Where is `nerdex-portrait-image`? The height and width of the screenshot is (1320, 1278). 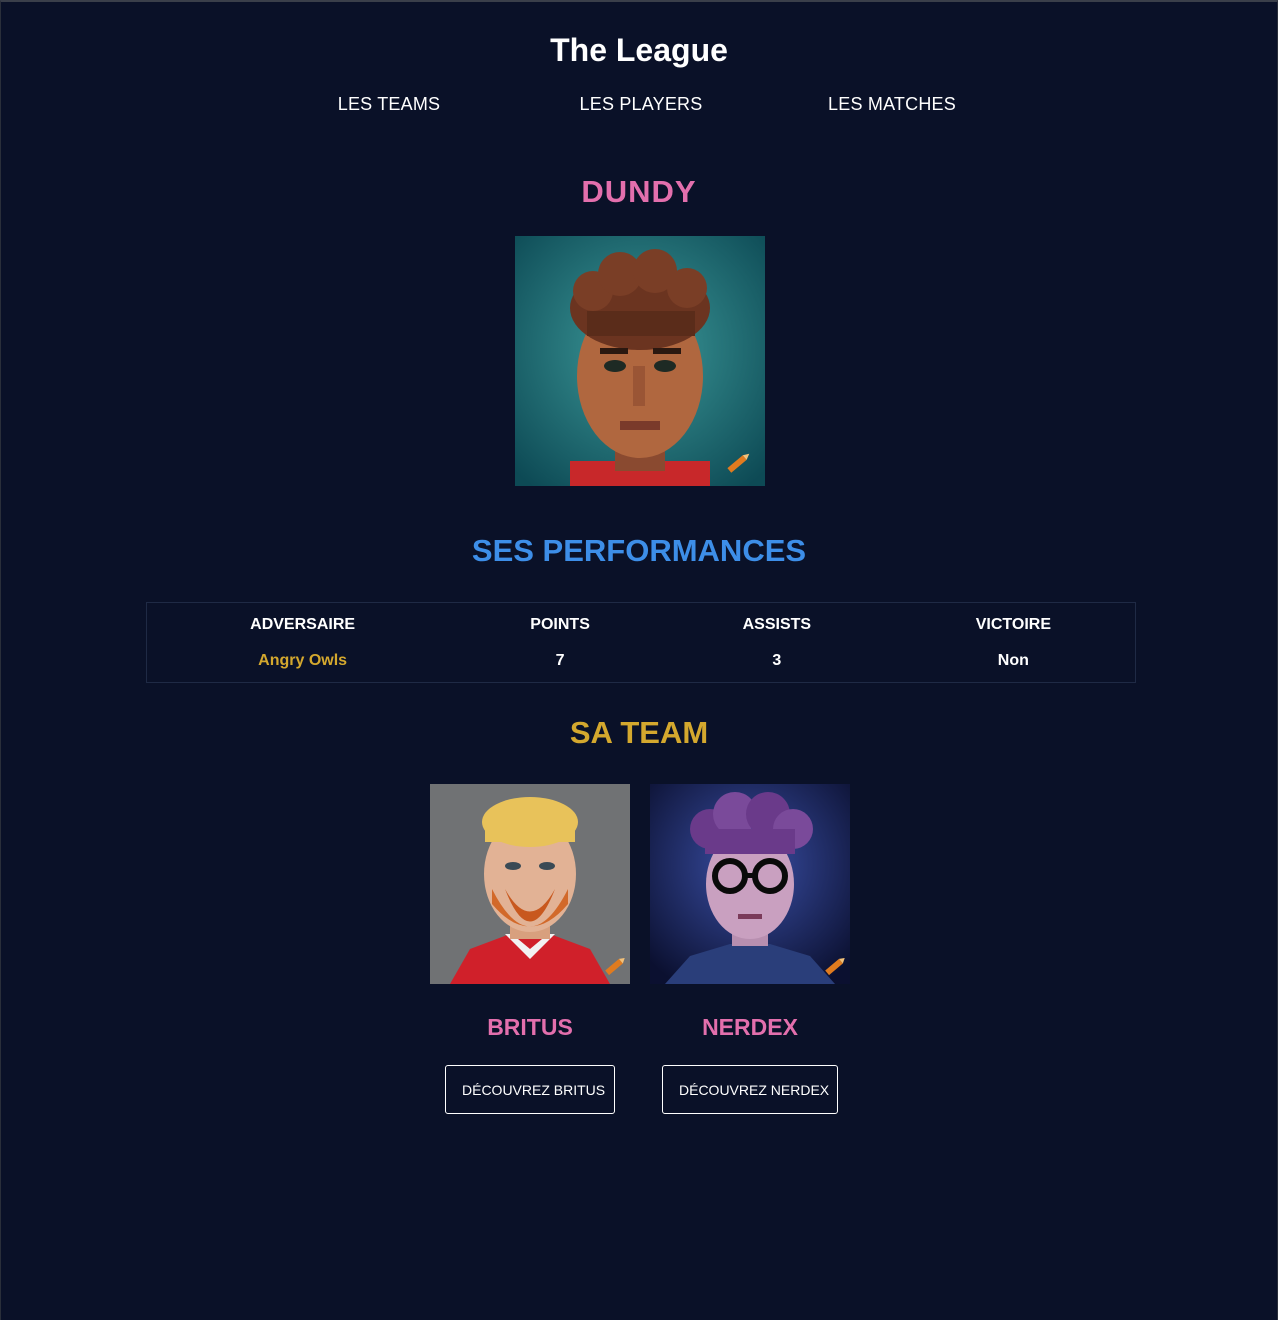 nerdex-portrait-image is located at coordinates (750, 884).